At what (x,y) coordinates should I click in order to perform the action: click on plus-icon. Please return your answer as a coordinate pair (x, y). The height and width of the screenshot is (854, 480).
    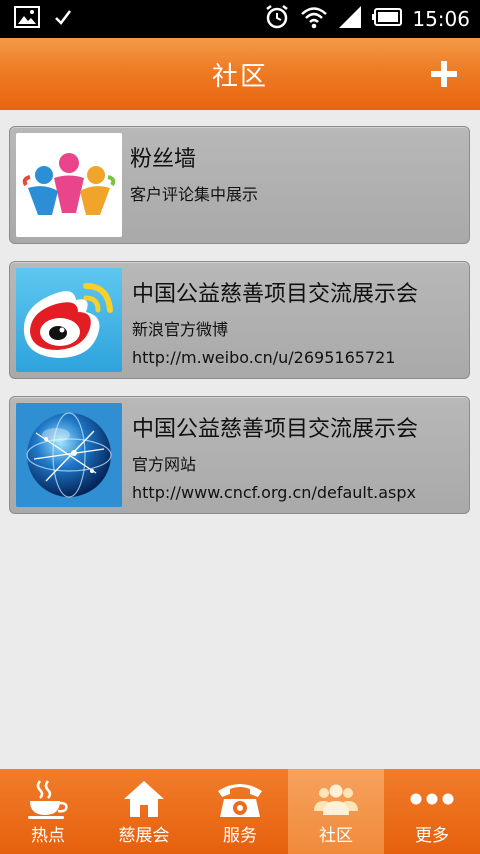
    Looking at the image, I should click on (444, 74).